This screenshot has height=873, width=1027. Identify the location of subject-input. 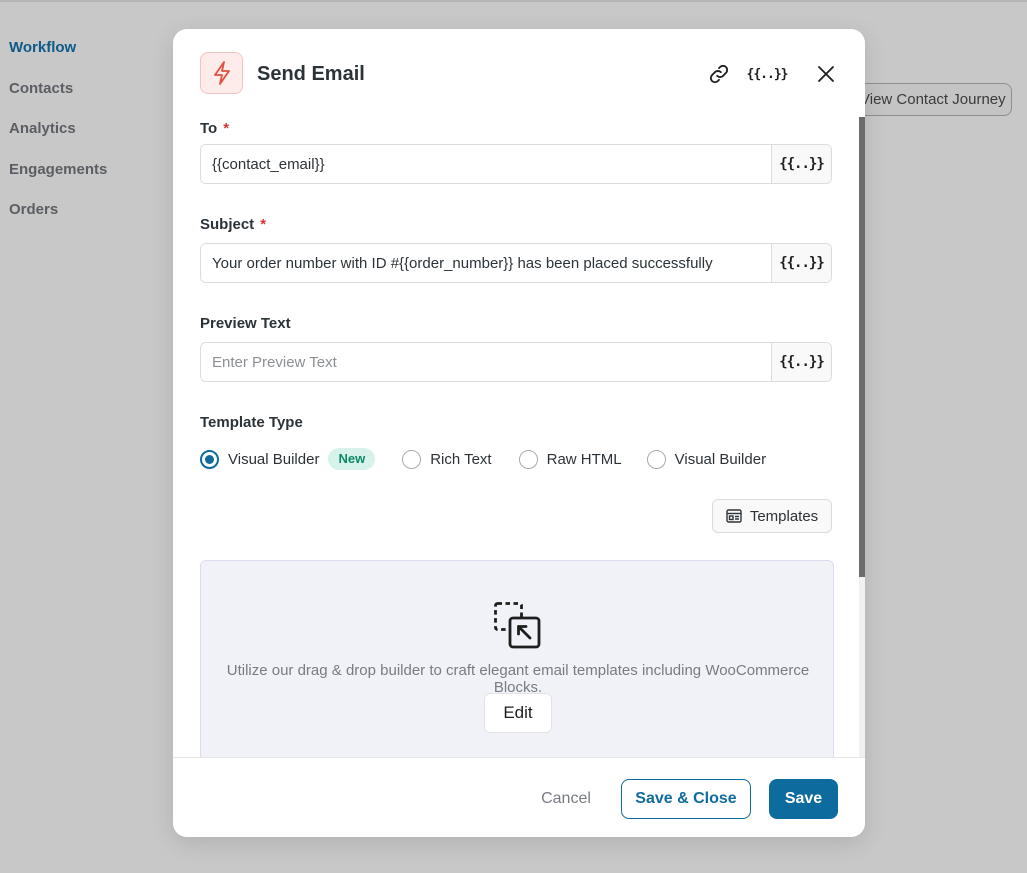
(486, 263).